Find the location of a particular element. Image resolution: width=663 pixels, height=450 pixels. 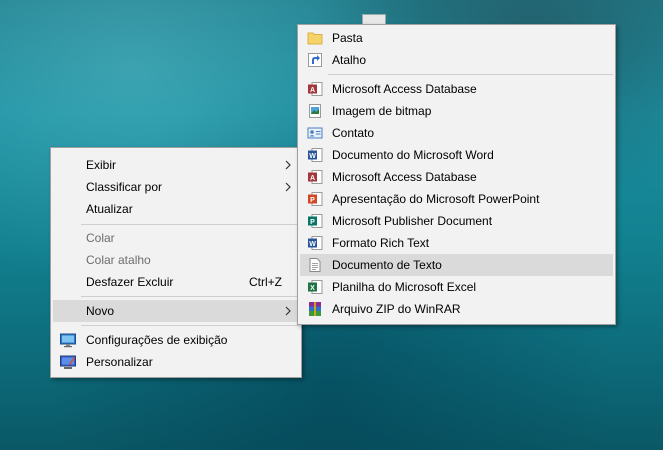

submenu-item-label: Arquivo ZIP do WinRAR is located at coordinates (396, 309).